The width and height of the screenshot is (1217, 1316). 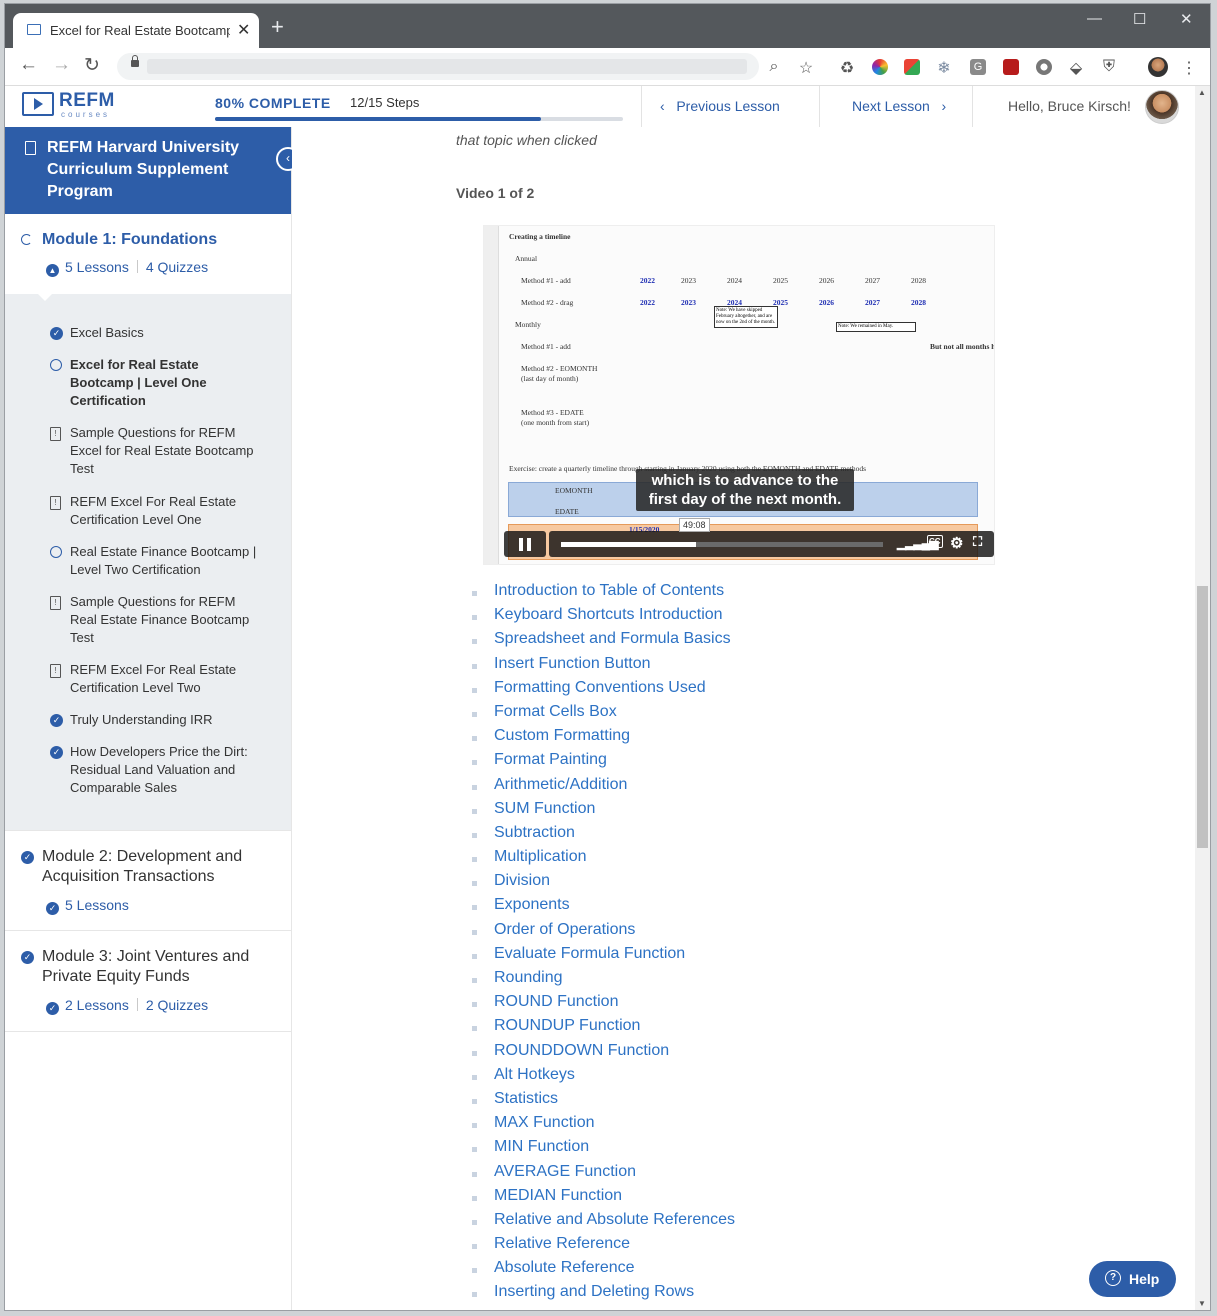 I want to click on menu-kebab-icon: ⋮, so click(x=1189, y=68).